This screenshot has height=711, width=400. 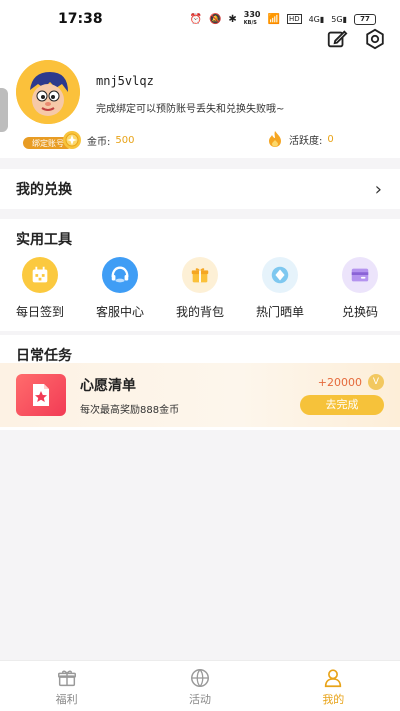 What do you see at coordinates (120, 275) in the screenshot?
I see `headset-icon` at bounding box center [120, 275].